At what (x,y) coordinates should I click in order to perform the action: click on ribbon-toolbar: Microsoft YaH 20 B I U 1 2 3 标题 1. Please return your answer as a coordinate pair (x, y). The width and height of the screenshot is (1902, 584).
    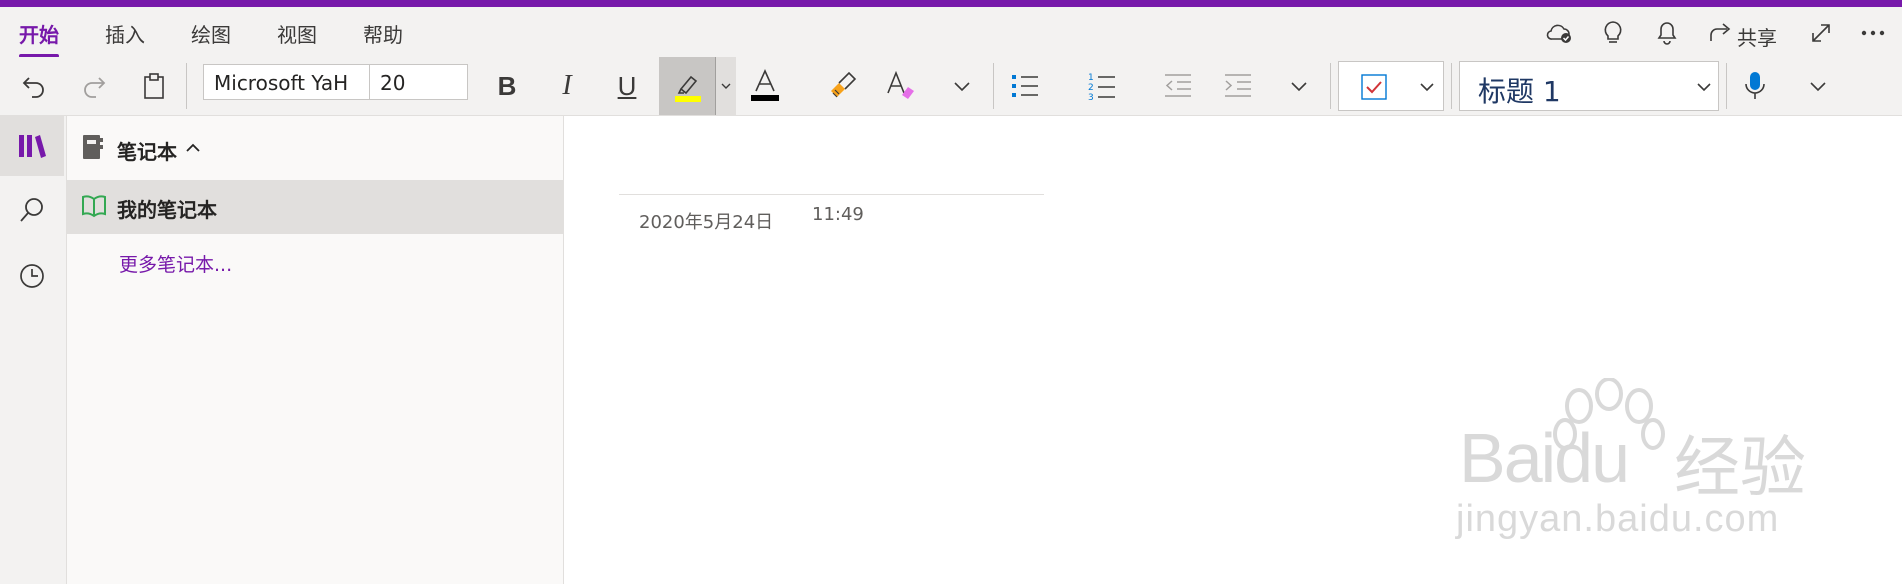
    Looking at the image, I should click on (951, 86).